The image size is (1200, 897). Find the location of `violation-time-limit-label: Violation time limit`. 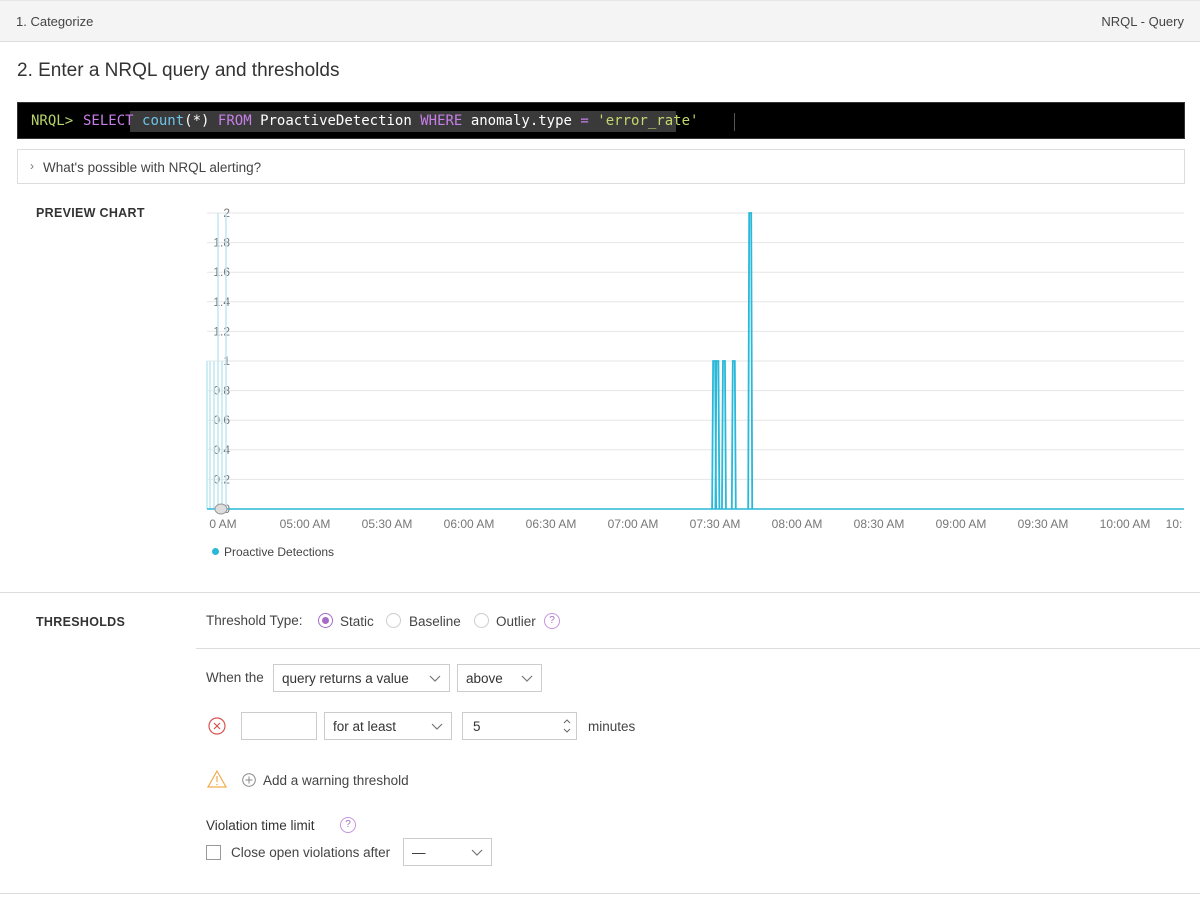

violation-time-limit-label: Violation time limit is located at coordinates (260, 825).